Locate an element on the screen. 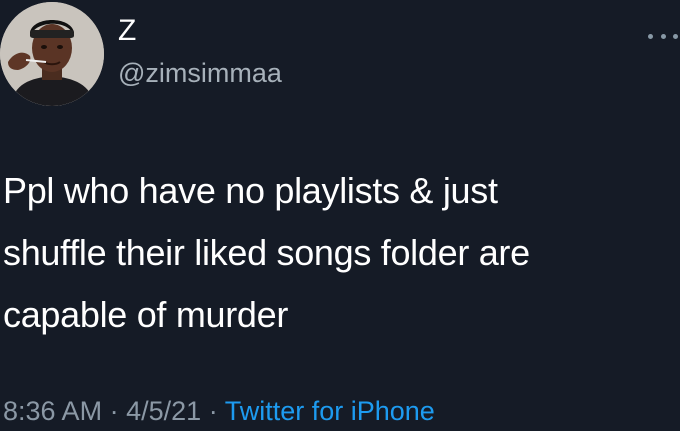 This screenshot has height=431, width=680. tweet-date: 4/5/21 is located at coordinates (163, 411).